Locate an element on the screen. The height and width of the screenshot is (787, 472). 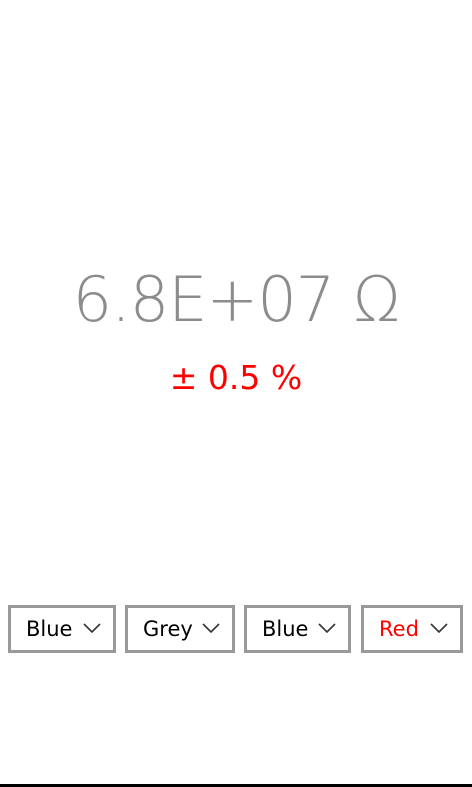
resistance-value: 6.8E+07 Ω is located at coordinates (236, 299).